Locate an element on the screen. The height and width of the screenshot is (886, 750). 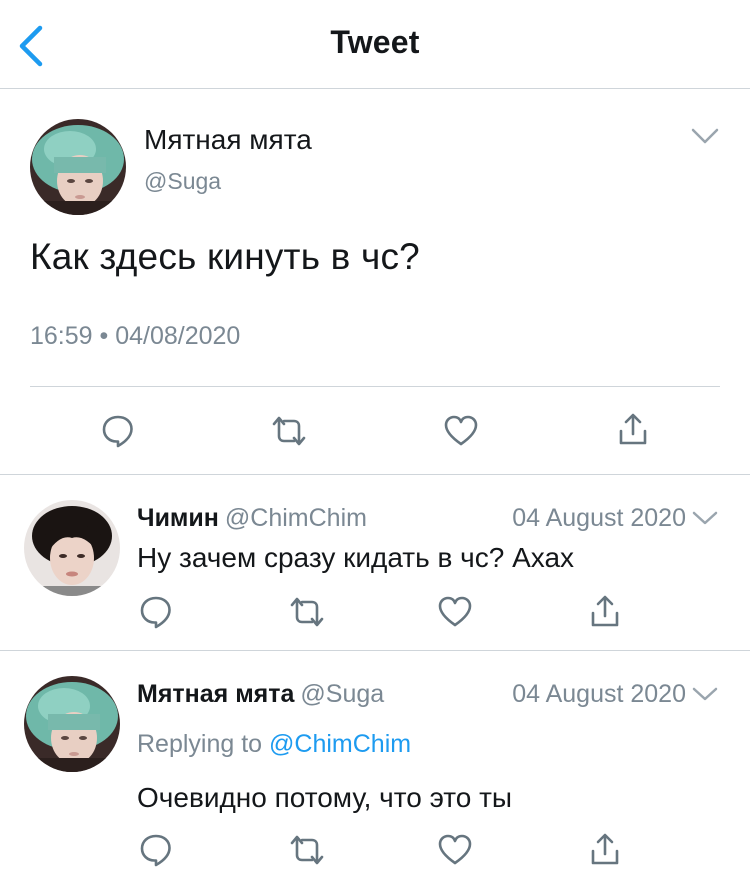
top-navigation-bar: Tweet is located at coordinates (375, 44).